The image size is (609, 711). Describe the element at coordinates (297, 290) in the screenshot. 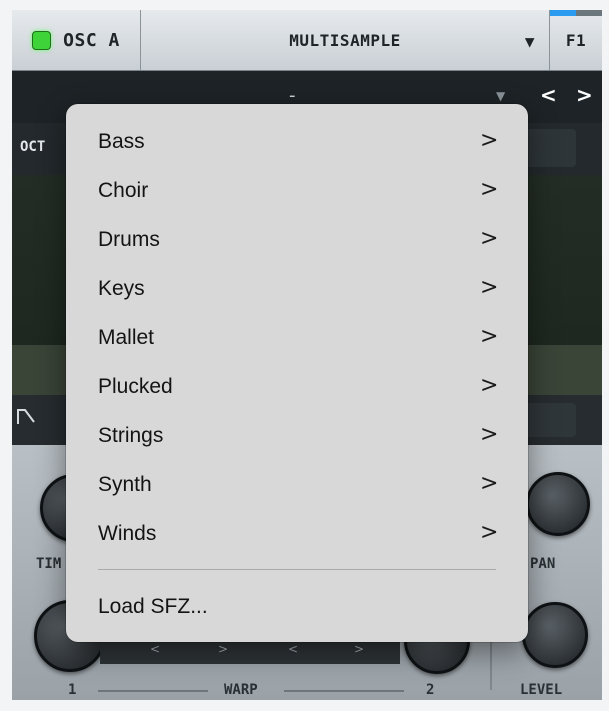

I see `menu-item-keys: Keys >` at that location.